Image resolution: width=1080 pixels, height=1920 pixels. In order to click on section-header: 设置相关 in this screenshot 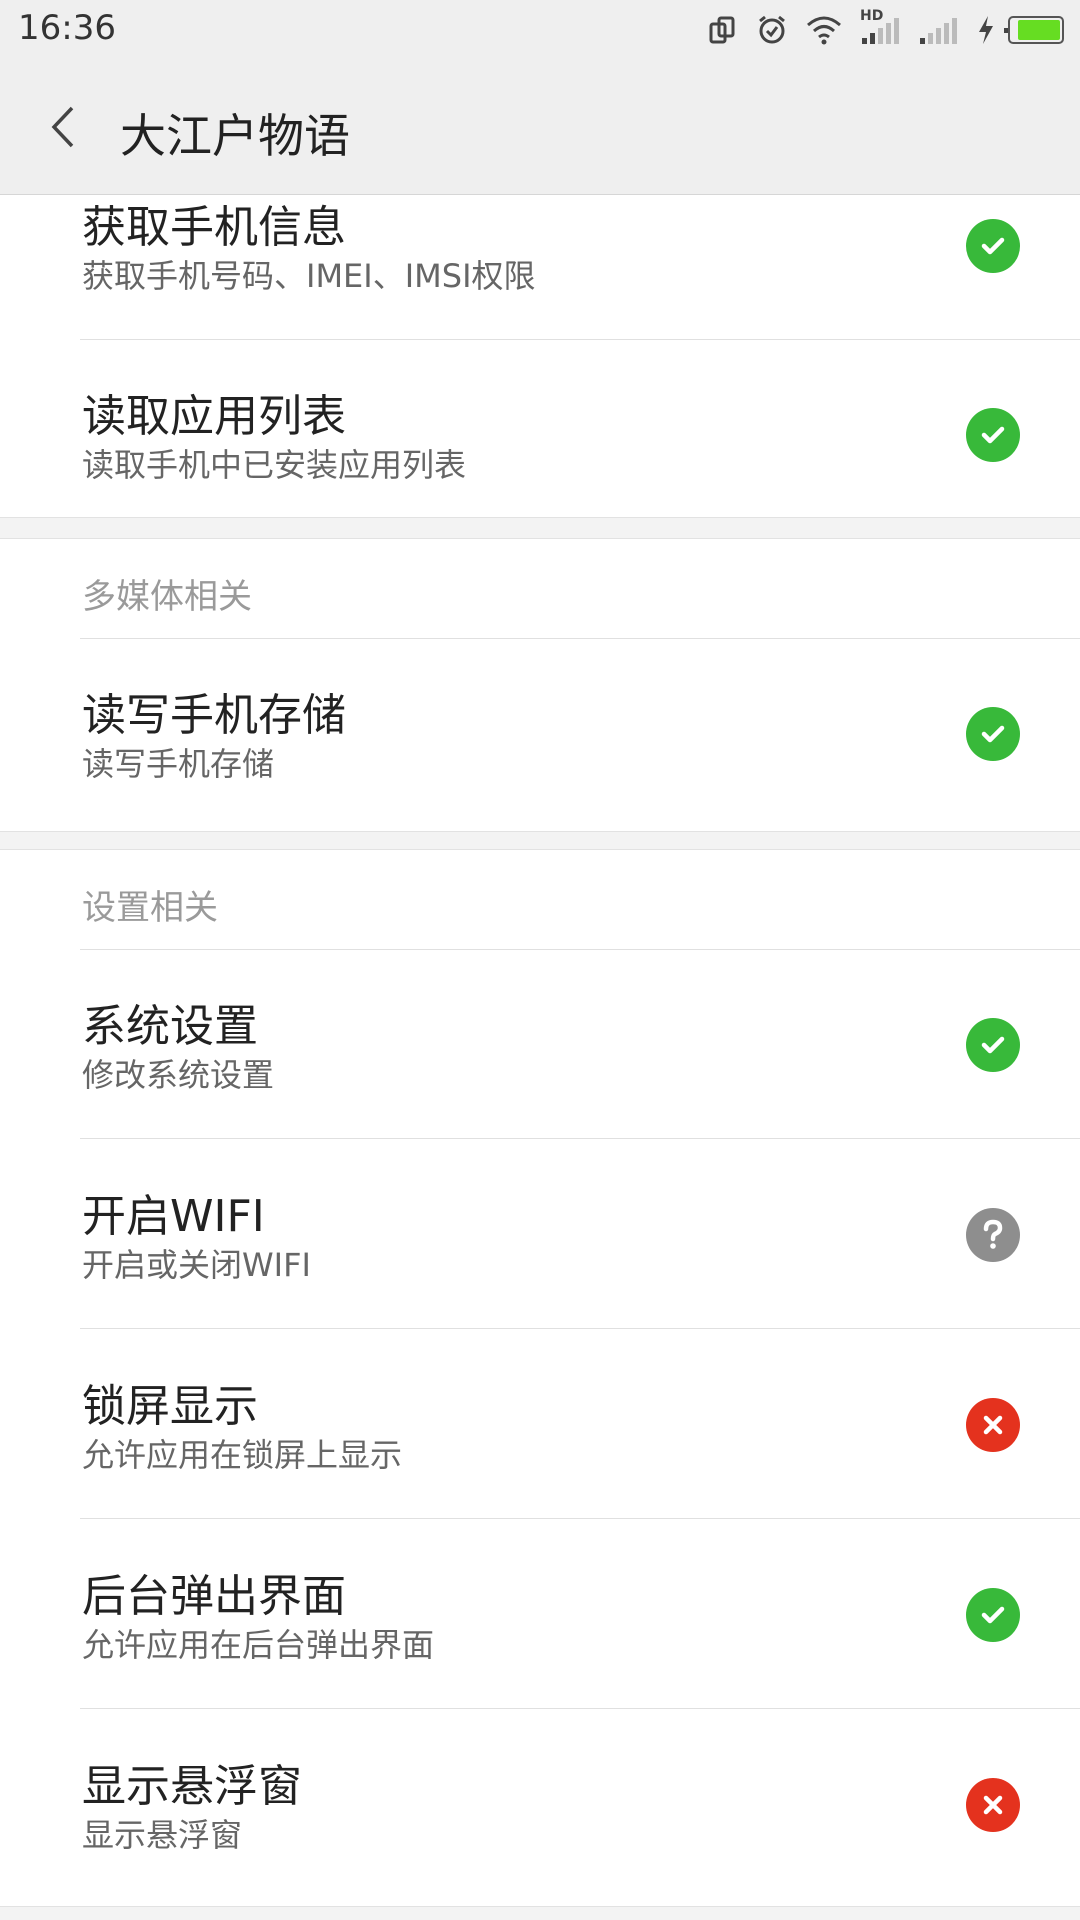, I will do `click(540, 900)`.